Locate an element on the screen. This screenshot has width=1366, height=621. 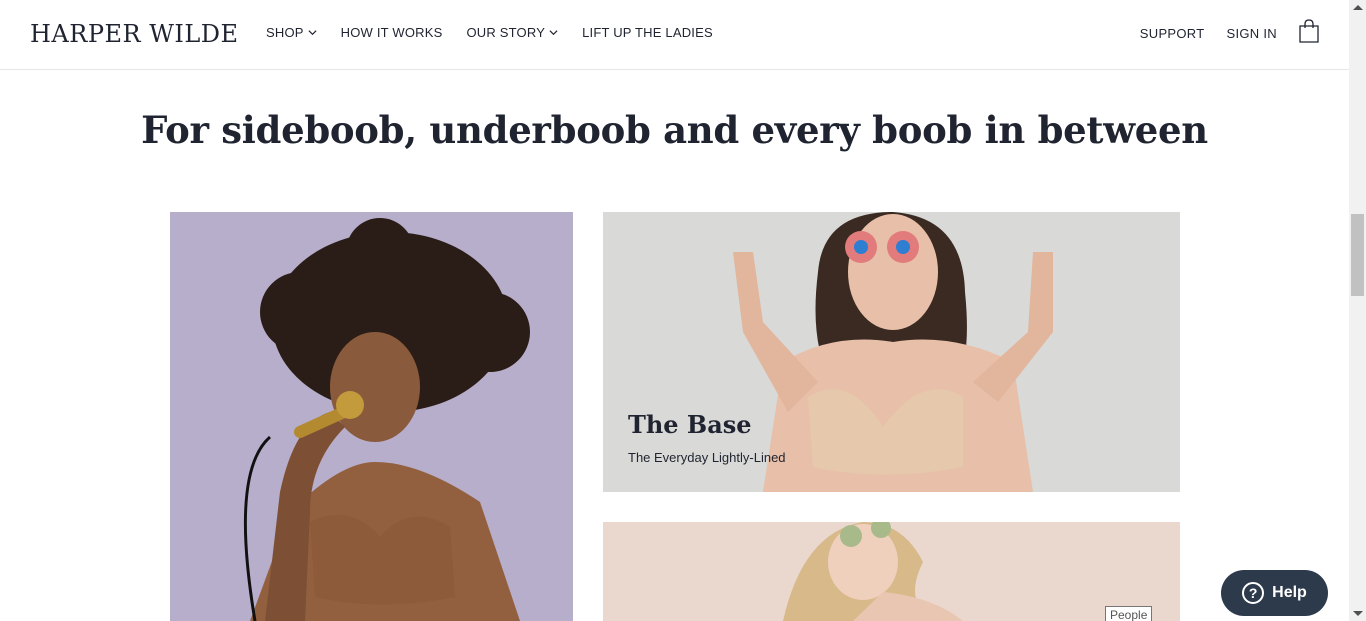
help-label: Help is located at coordinates (1289, 592).